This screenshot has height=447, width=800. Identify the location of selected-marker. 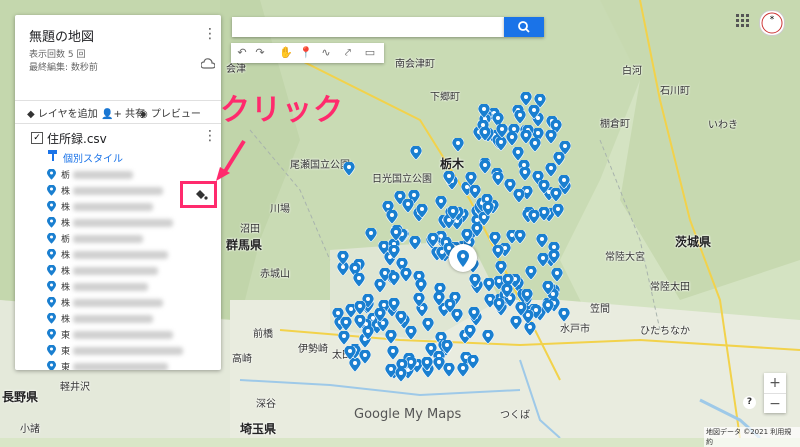
(463, 258).